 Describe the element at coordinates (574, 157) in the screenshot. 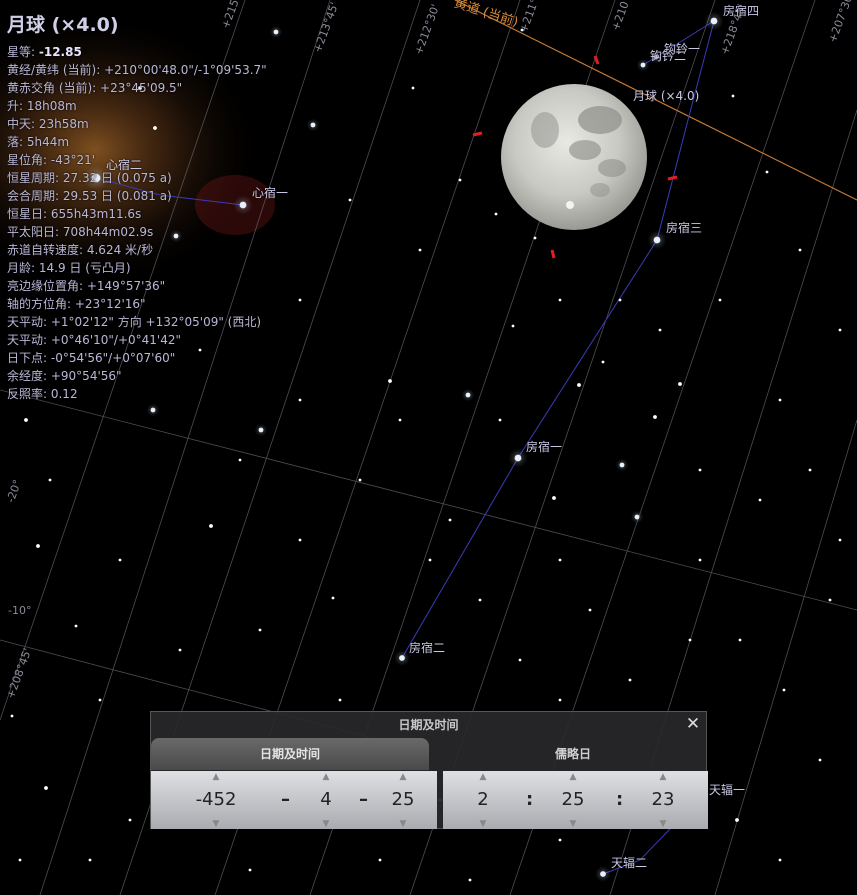

I see `moon` at that location.